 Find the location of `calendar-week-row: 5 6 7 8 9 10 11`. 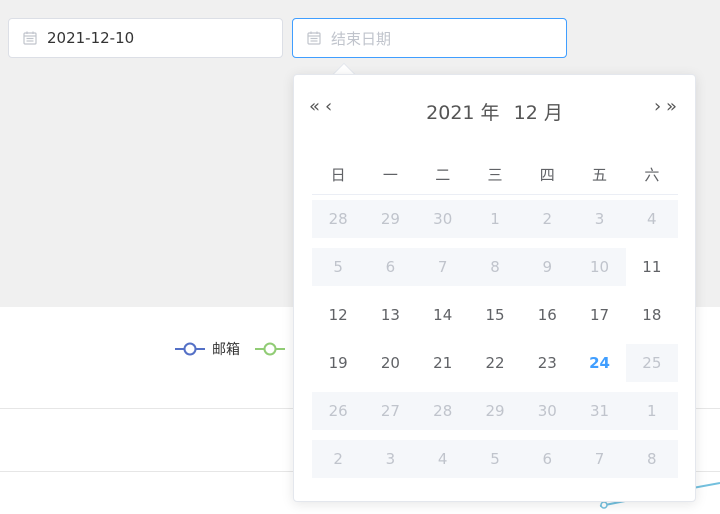

calendar-week-row: 5 6 7 8 9 10 11 is located at coordinates (495, 267).